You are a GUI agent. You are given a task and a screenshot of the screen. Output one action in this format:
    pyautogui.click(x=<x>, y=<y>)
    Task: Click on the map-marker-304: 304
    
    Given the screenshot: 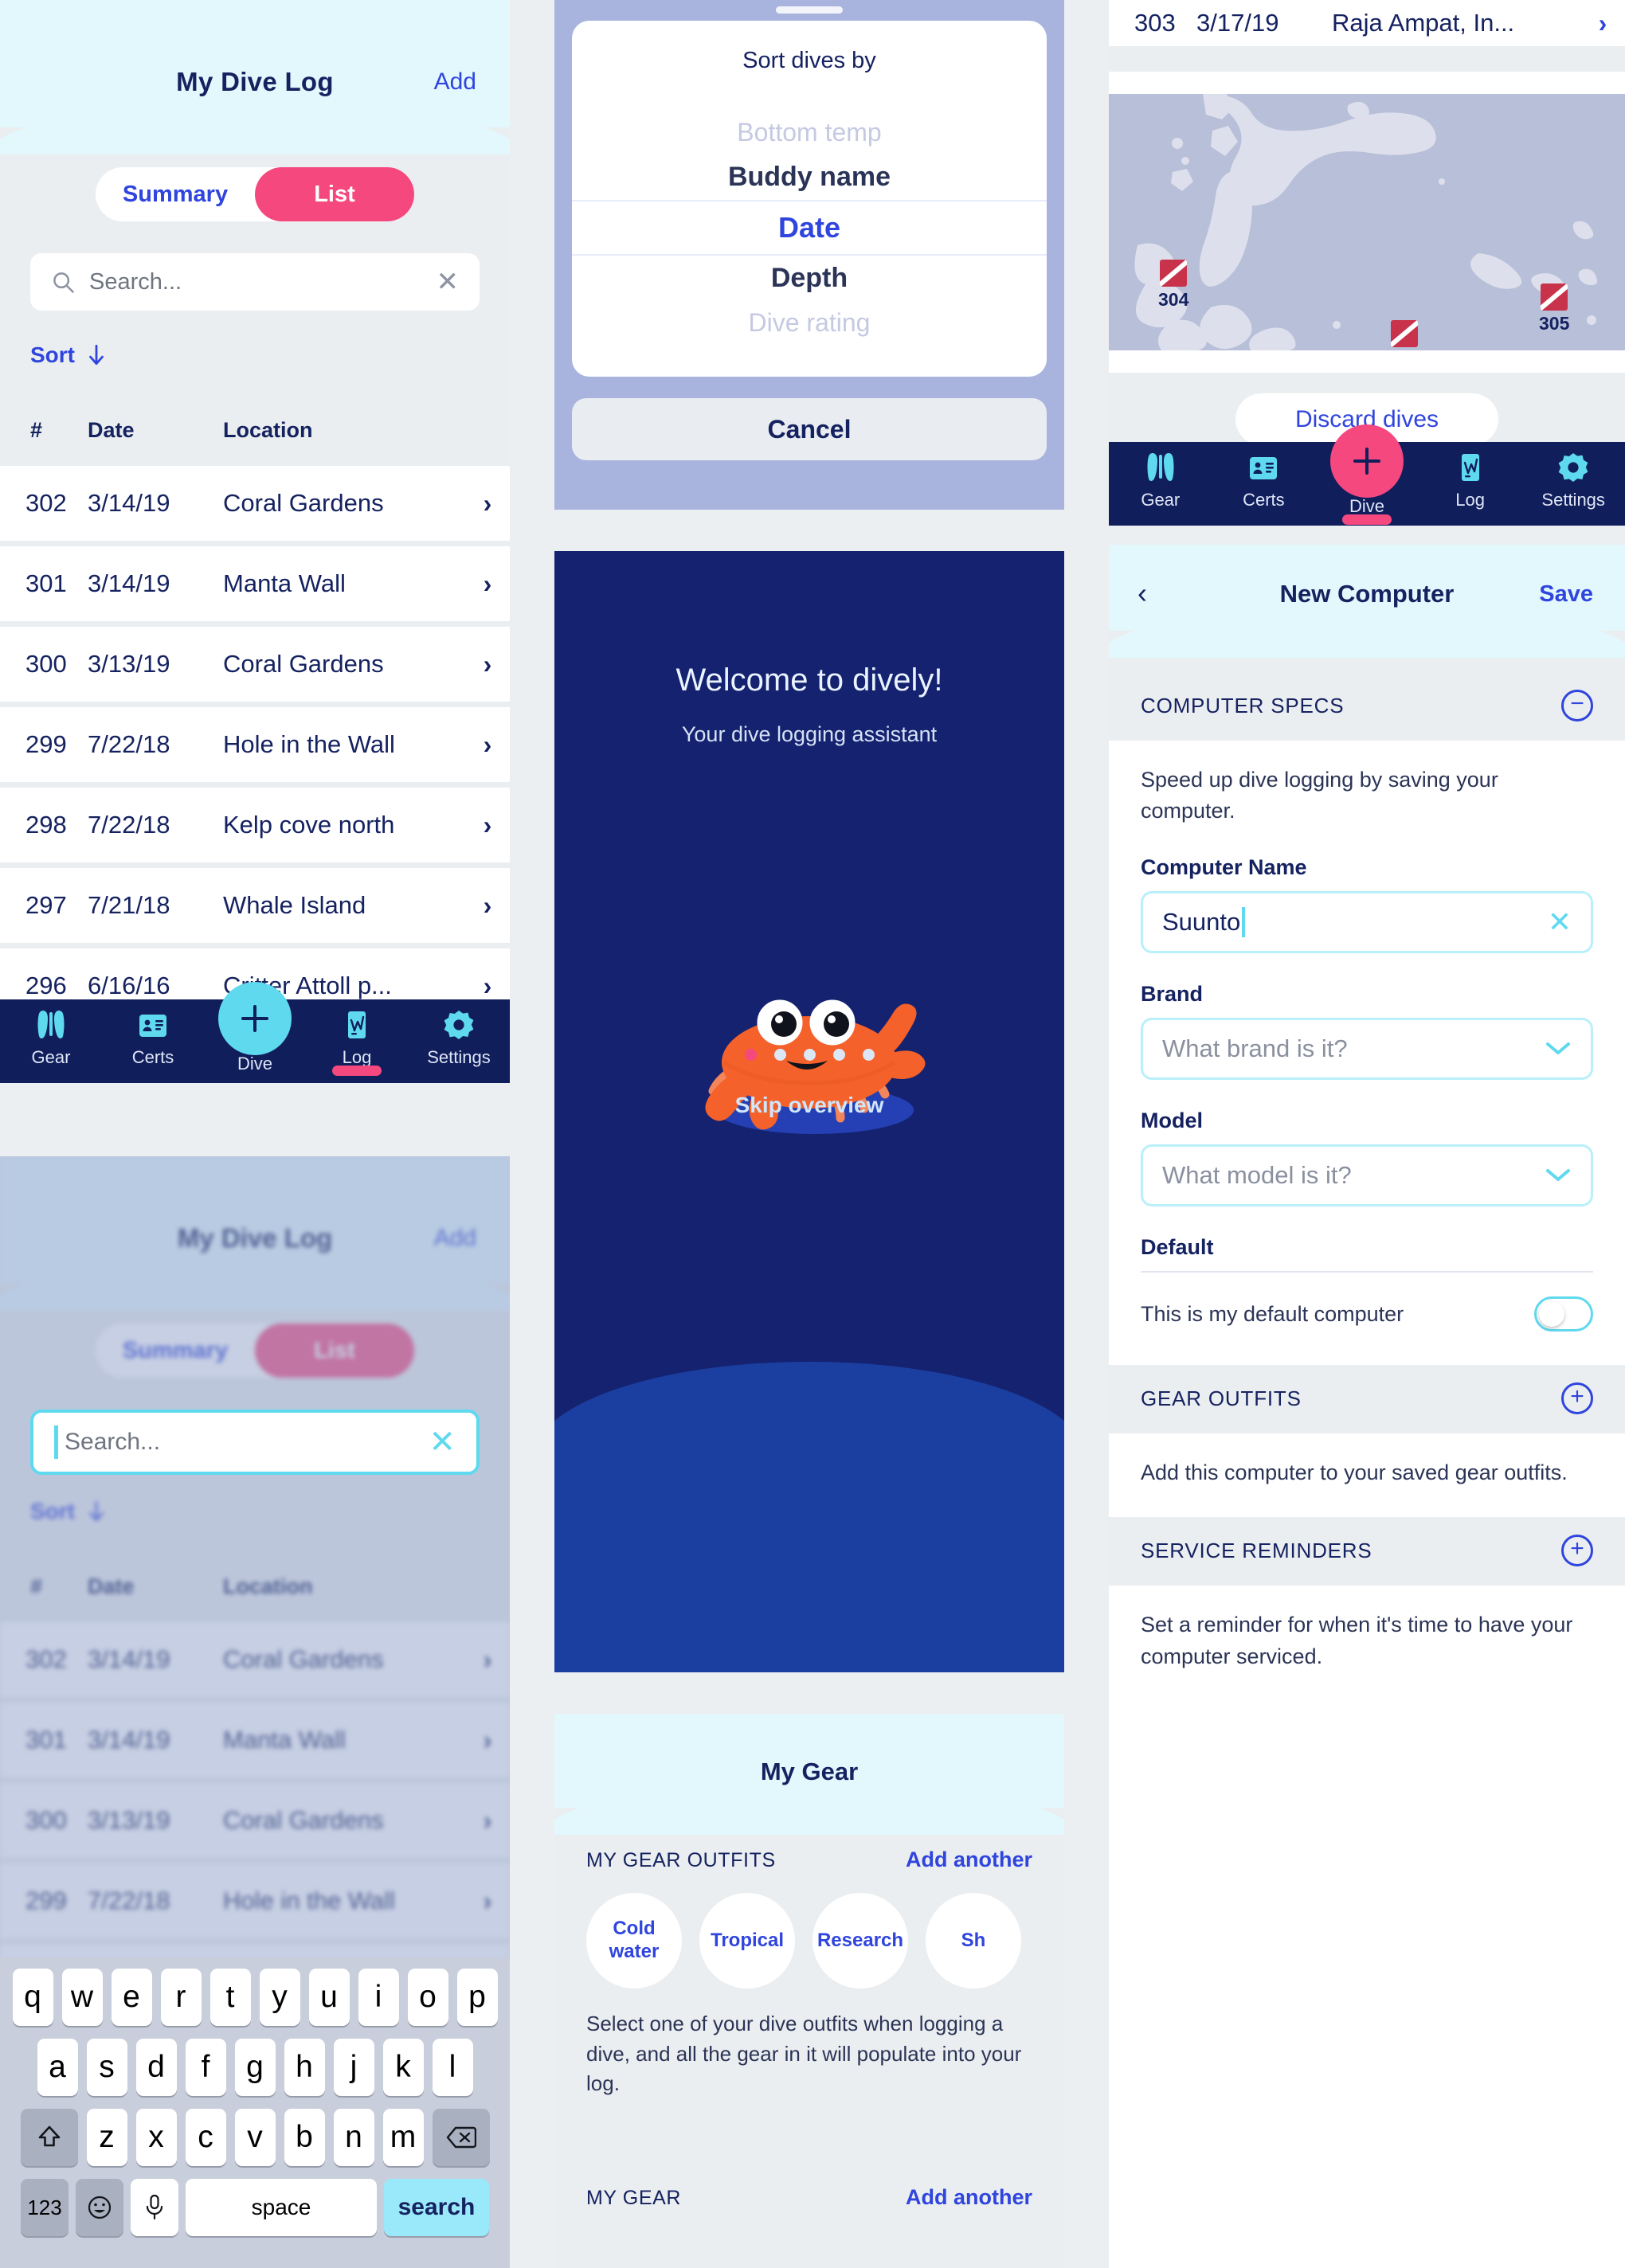 What is the action you would take?
    pyautogui.click(x=1173, y=285)
    